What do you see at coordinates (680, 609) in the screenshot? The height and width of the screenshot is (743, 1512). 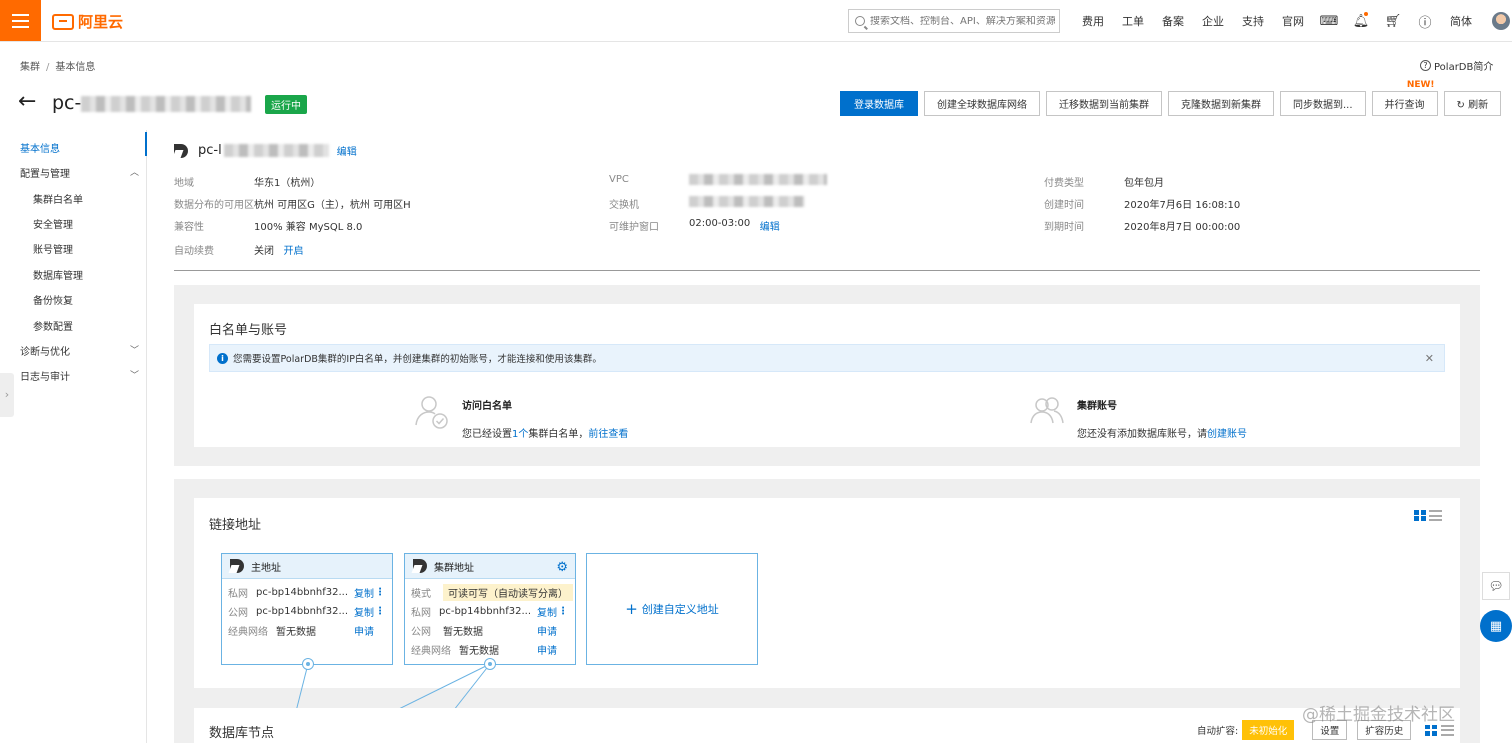 I see `create-custom-endpoint-label: 创建自定义地址` at bounding box center [680, 609].